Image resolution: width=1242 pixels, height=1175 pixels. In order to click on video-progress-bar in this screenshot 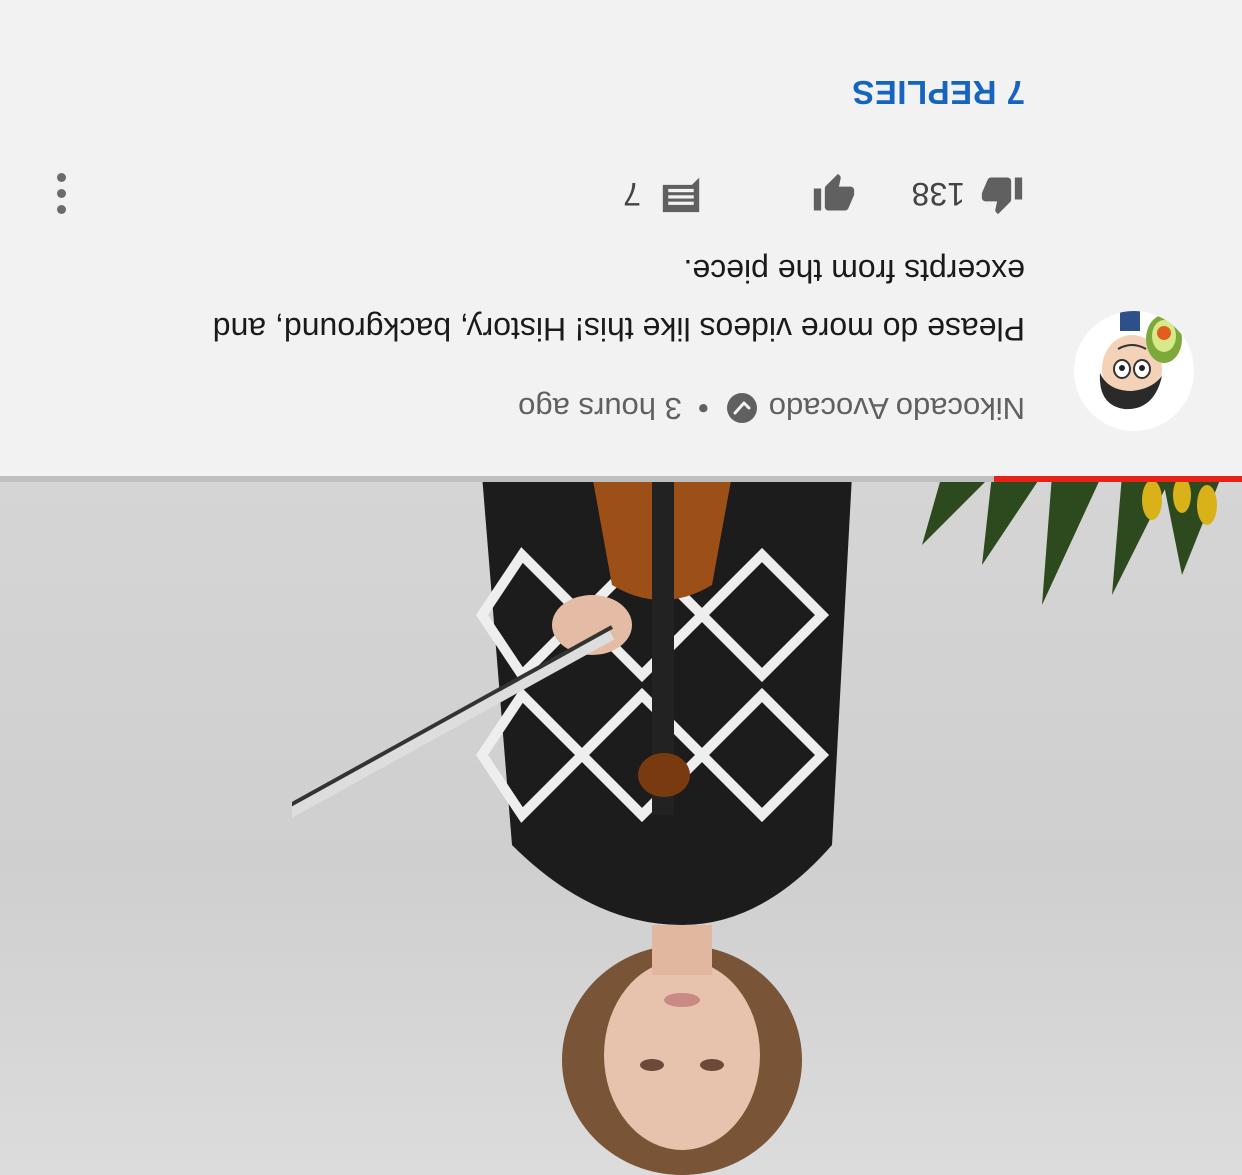, I will do `click(621, 479)`.